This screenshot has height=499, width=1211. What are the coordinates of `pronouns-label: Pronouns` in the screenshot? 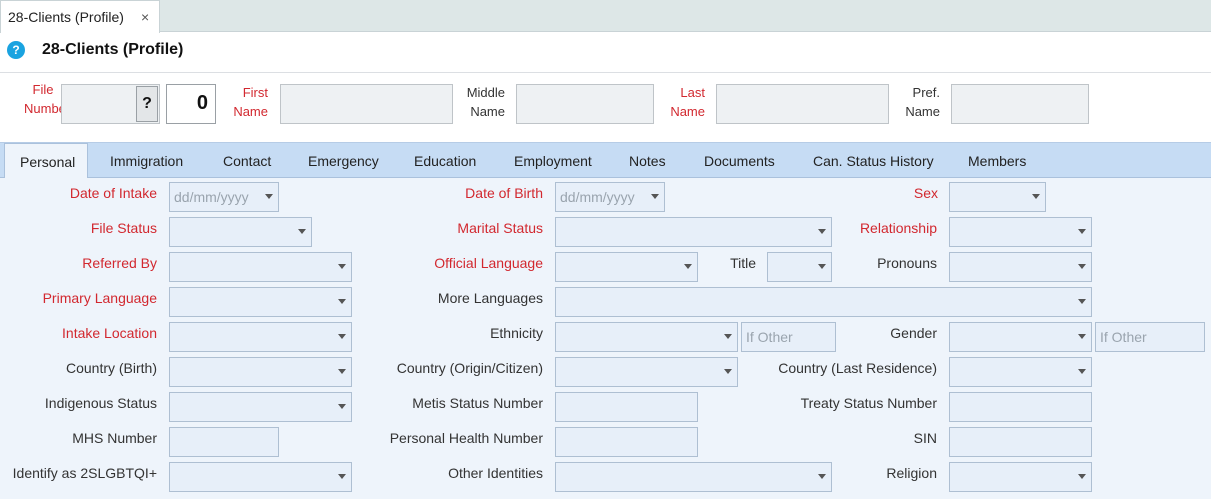 It's located at (907, 263).